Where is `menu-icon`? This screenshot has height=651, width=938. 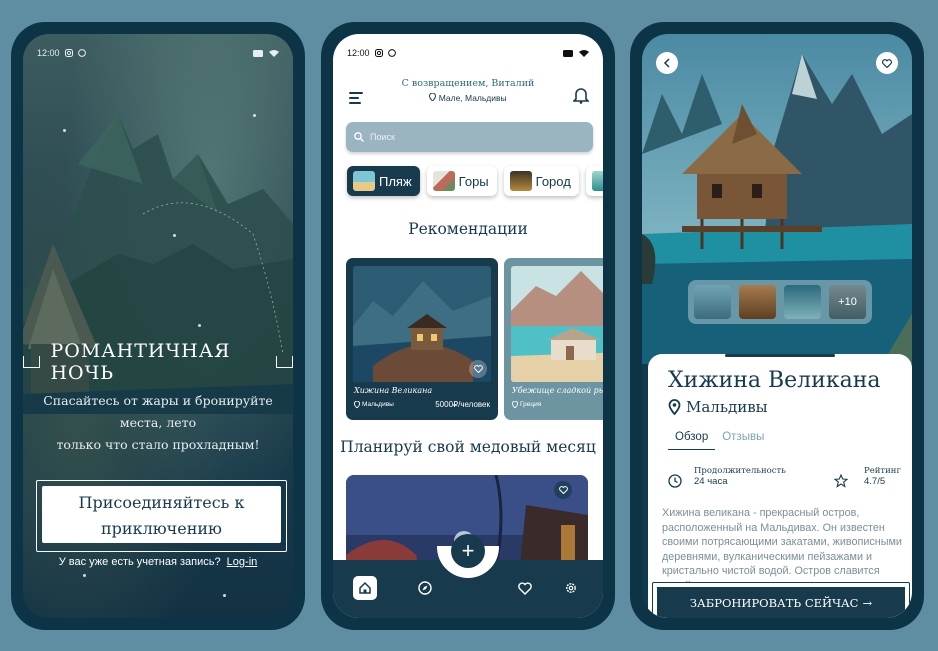 menu-icon is located at coordinates (356, 99).